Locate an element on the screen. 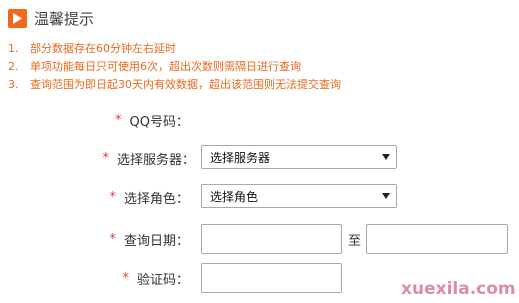 Image resolution: width=519 pixels, height=303 pixels. tip-text: 部分数据存在60分钟左右延时 is located at coordinates (103, 48).